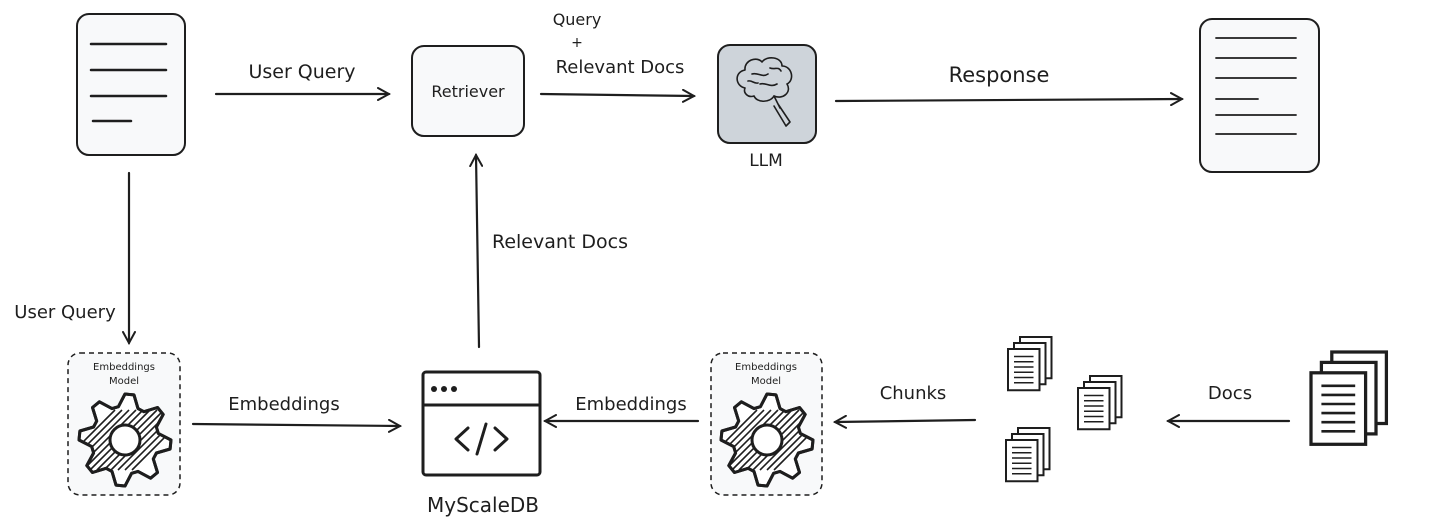  Describe the element at coordinates (1008, 100) in the screenshot. I see `arrow-llm-to-response` at that location.